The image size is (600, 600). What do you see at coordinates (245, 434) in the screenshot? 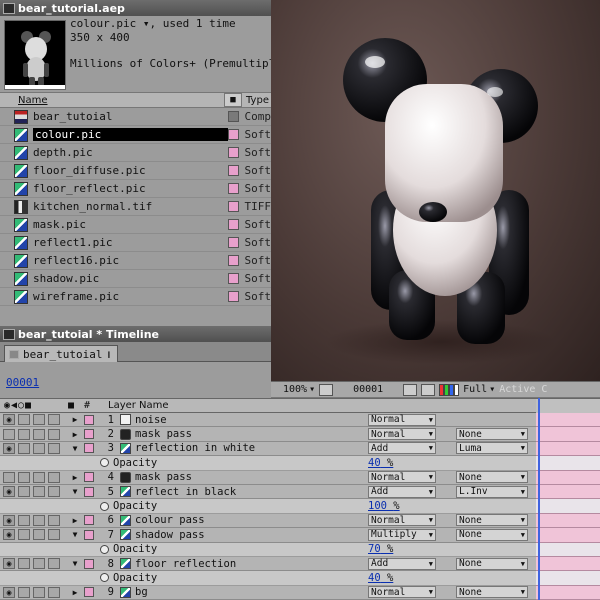
I see `layer-name: mask pass` at bounding box center [245, 434].